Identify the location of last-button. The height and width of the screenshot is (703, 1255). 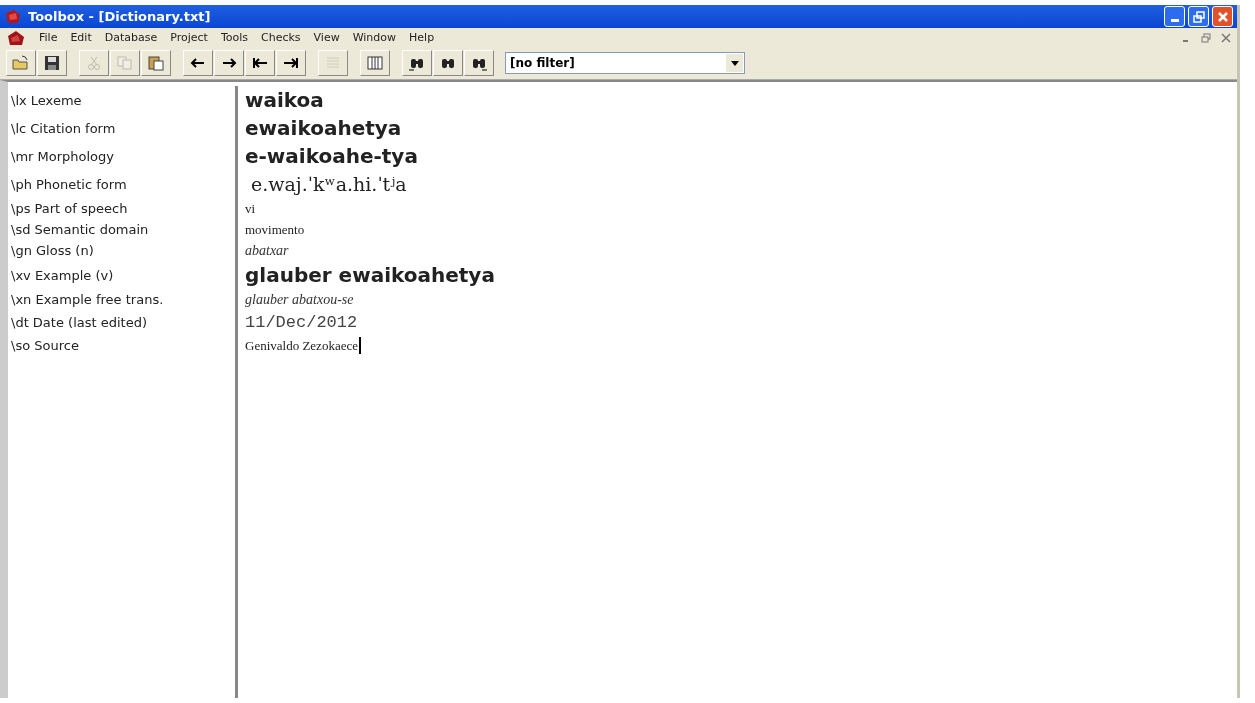
(291, 63).